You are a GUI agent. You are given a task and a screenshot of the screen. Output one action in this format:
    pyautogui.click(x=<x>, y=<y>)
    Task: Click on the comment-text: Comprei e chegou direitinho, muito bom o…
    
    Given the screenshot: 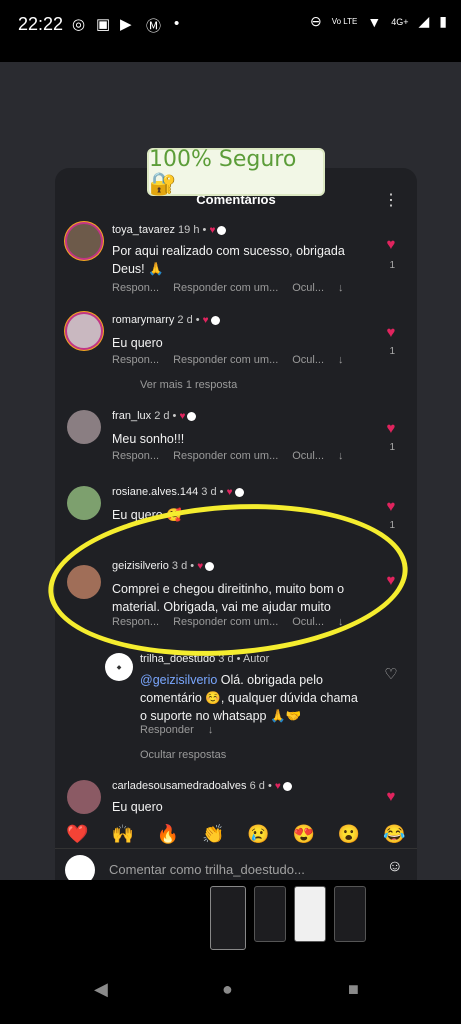 What is the action you would take?
    pyautogui.click(x=242, y=598)
    